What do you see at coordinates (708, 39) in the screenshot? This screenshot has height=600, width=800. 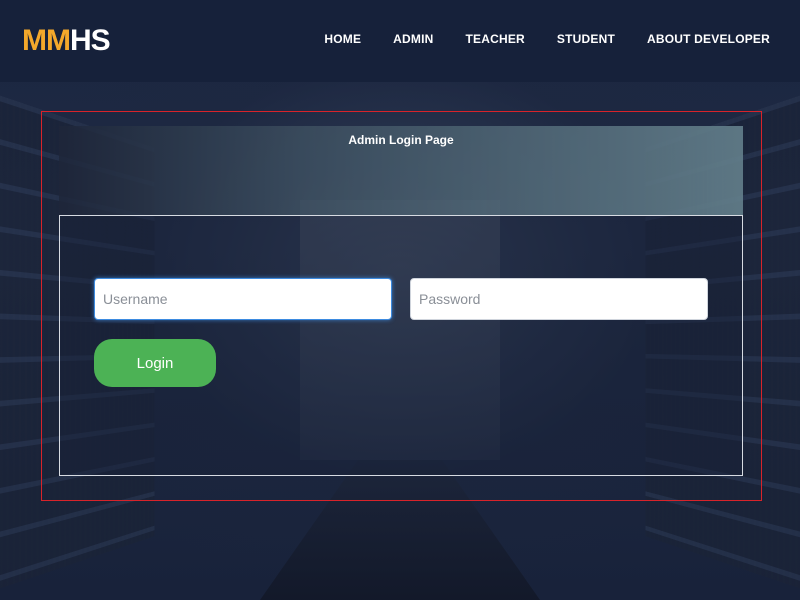 I see `nav-about-developer: ABOUT DEVELOPER` at bounding box center [708, 39].